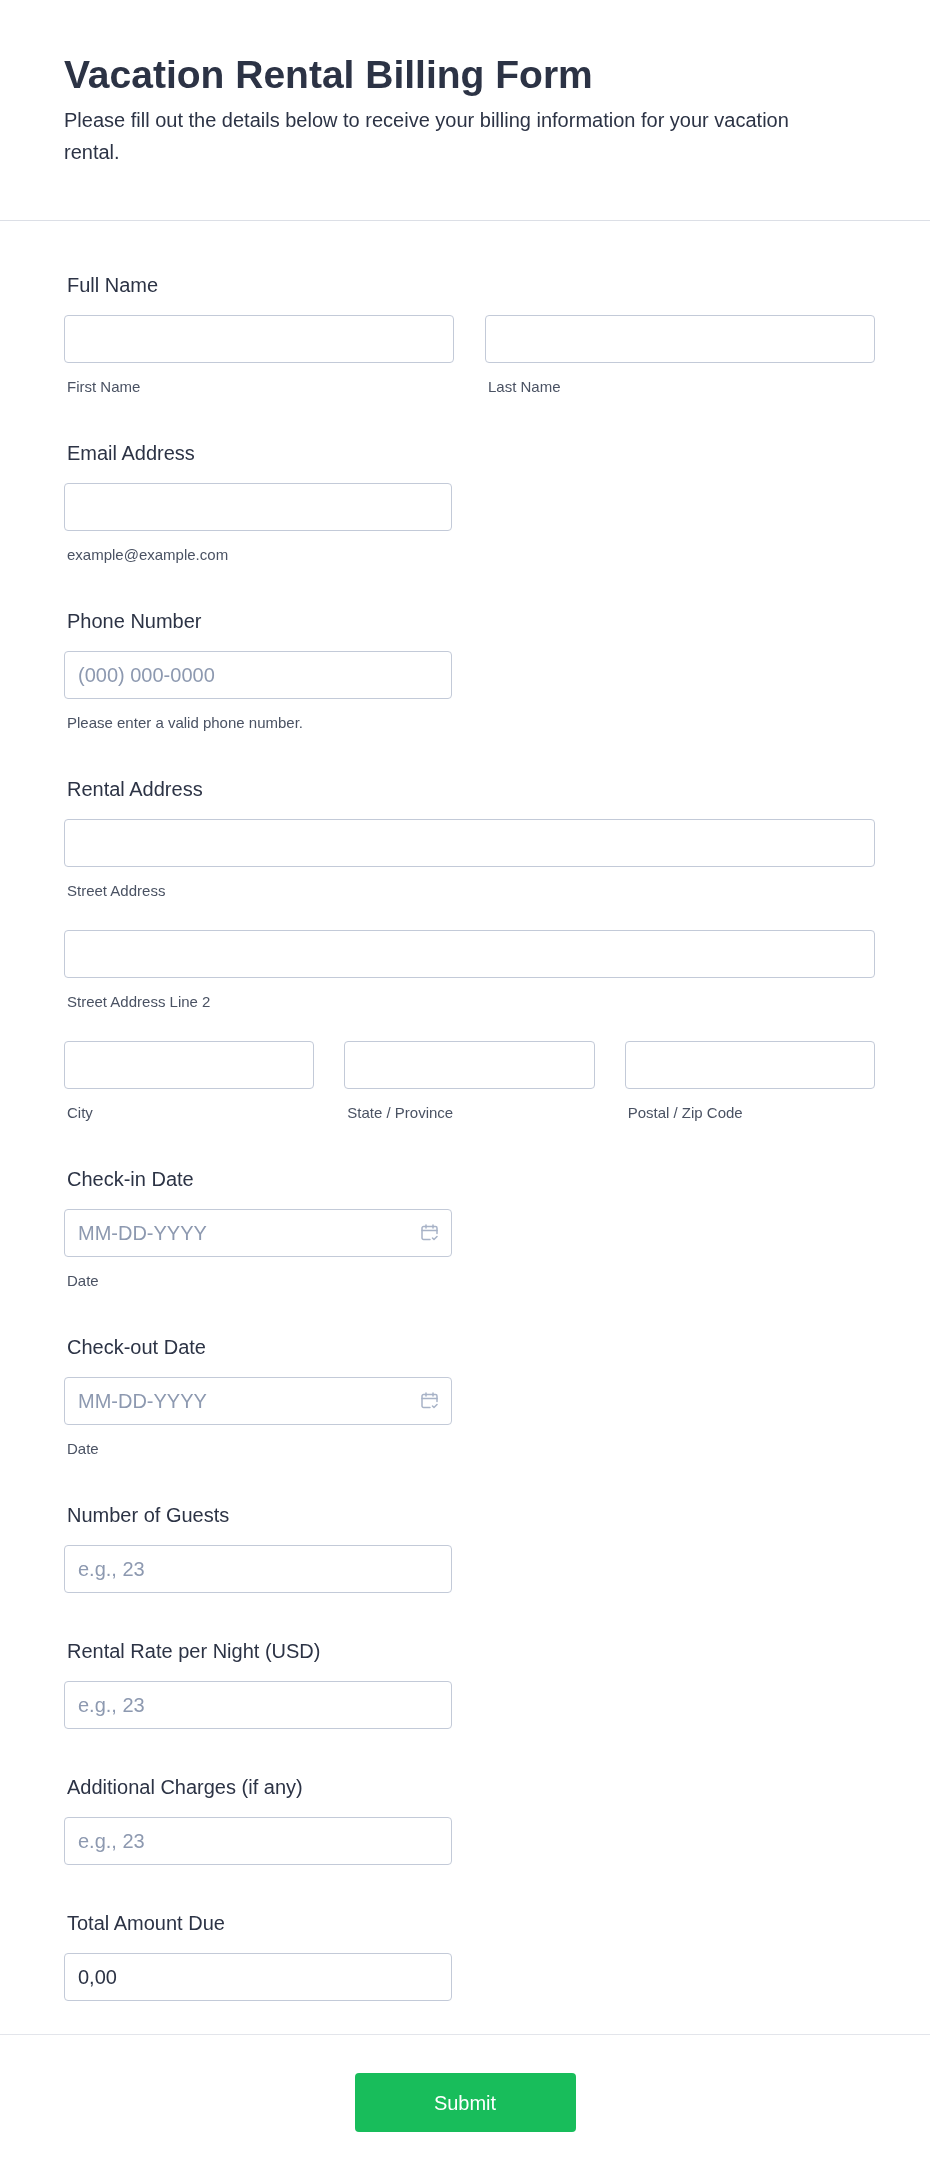 Image resolution: width=930 pixels, height=2179 pixels. Describe the element at coordinates (116, 890) in the screenshot. I see `field-sublabel: Street Address` at that location.